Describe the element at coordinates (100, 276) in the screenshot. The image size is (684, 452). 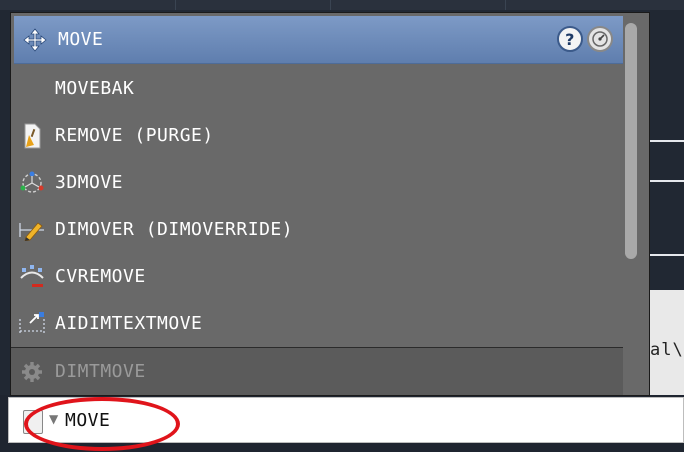
I see `item-label: CVREMOVE` at that location.